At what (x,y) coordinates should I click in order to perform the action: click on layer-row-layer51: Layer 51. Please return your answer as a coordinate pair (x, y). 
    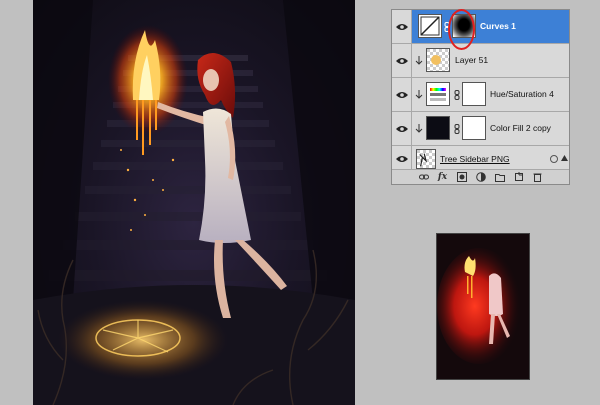
    Looking at the image, I should click on (480, 61).